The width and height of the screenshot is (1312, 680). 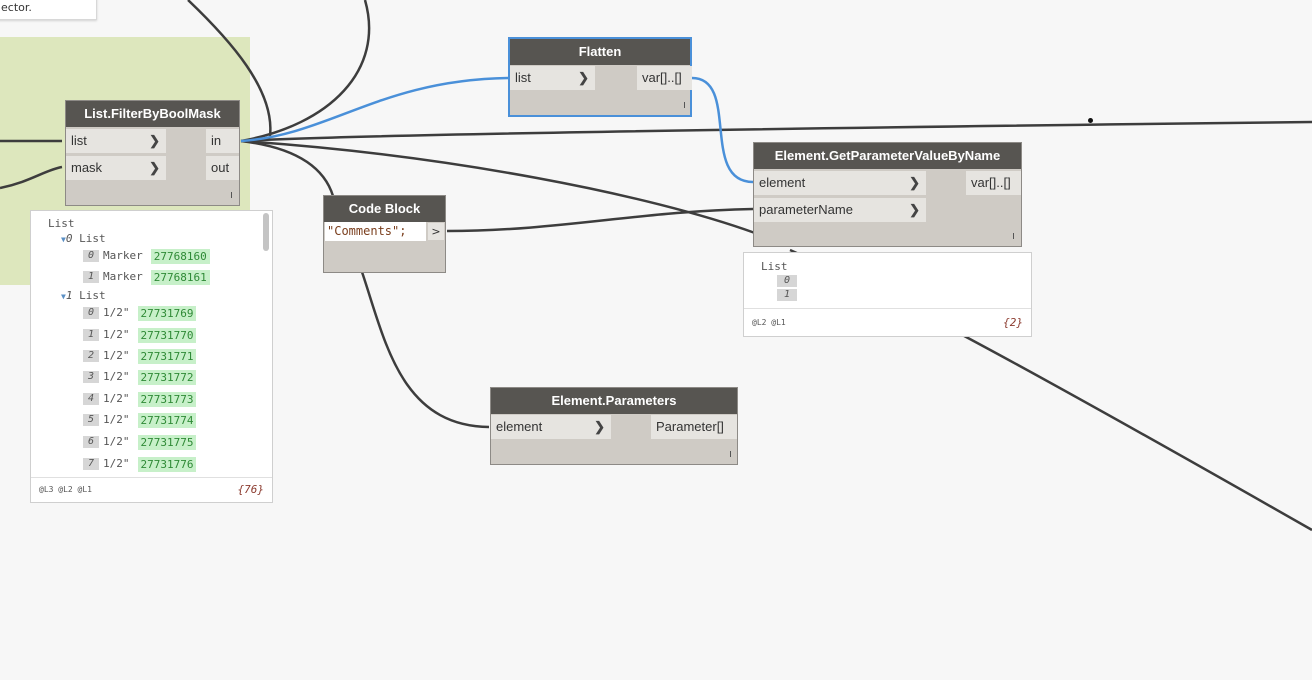 I want to click on node-title: List.FilterByBoolMask, so click(x=152, y=114).